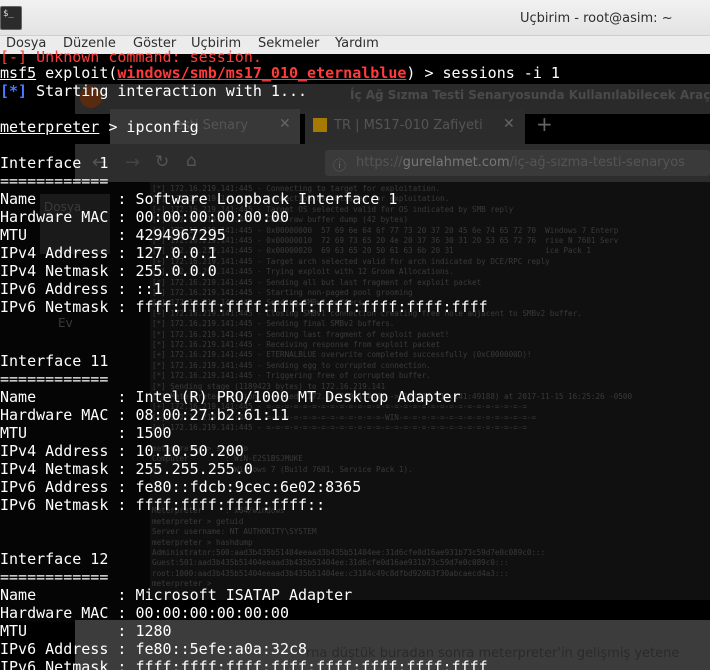 The width and height of the screenshot is (710, 670). Describe the element at coordinates (198, 521) in the screenshot. I see `exploit-log-line: meterpreter > getuid` at that location.